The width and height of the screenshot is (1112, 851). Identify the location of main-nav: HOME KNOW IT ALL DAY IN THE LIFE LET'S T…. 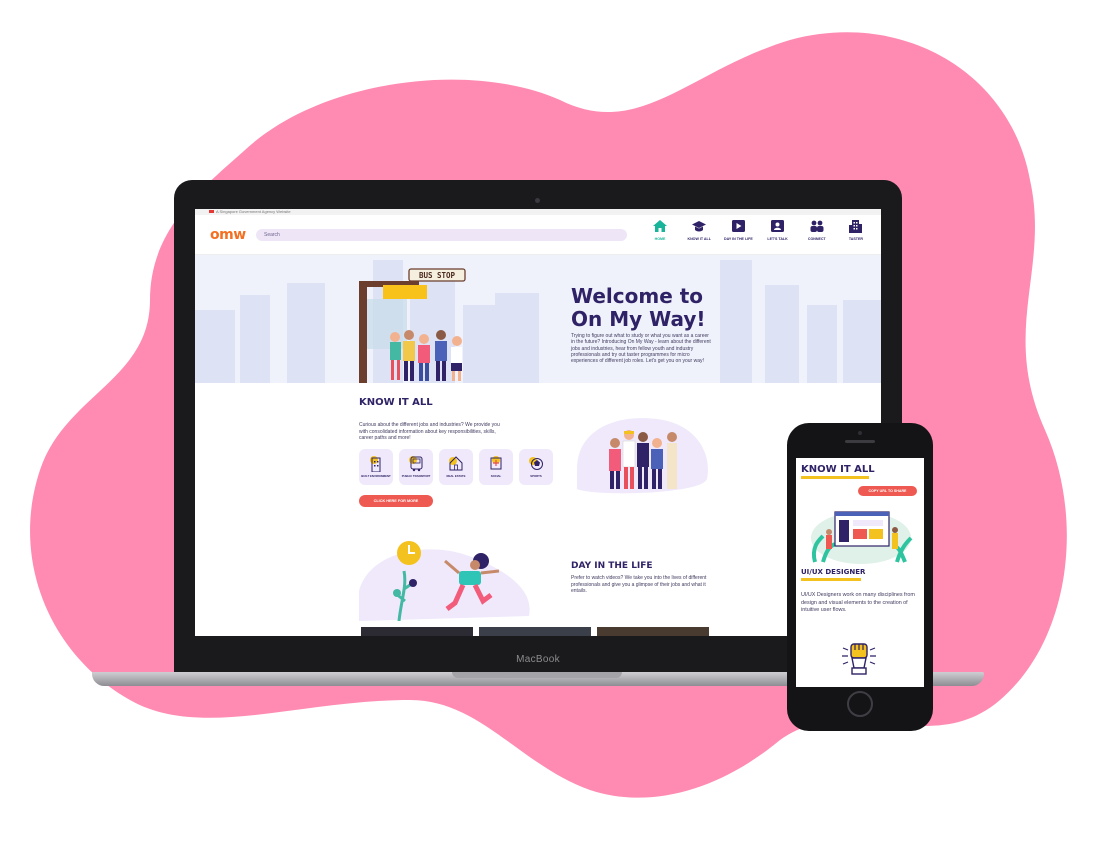
(758, 234).